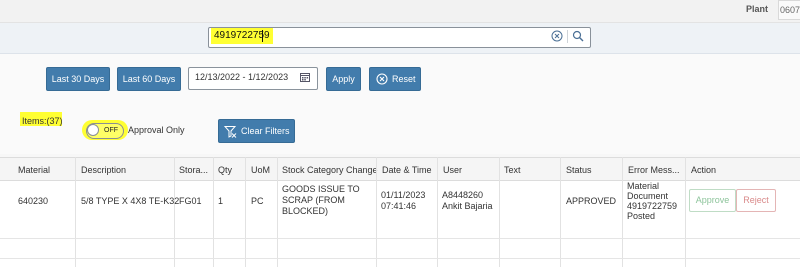 Image resolution: width=800 pixels, height=267 pixels. I want to click on cell-error-line4: Posted, so click(641, 216).